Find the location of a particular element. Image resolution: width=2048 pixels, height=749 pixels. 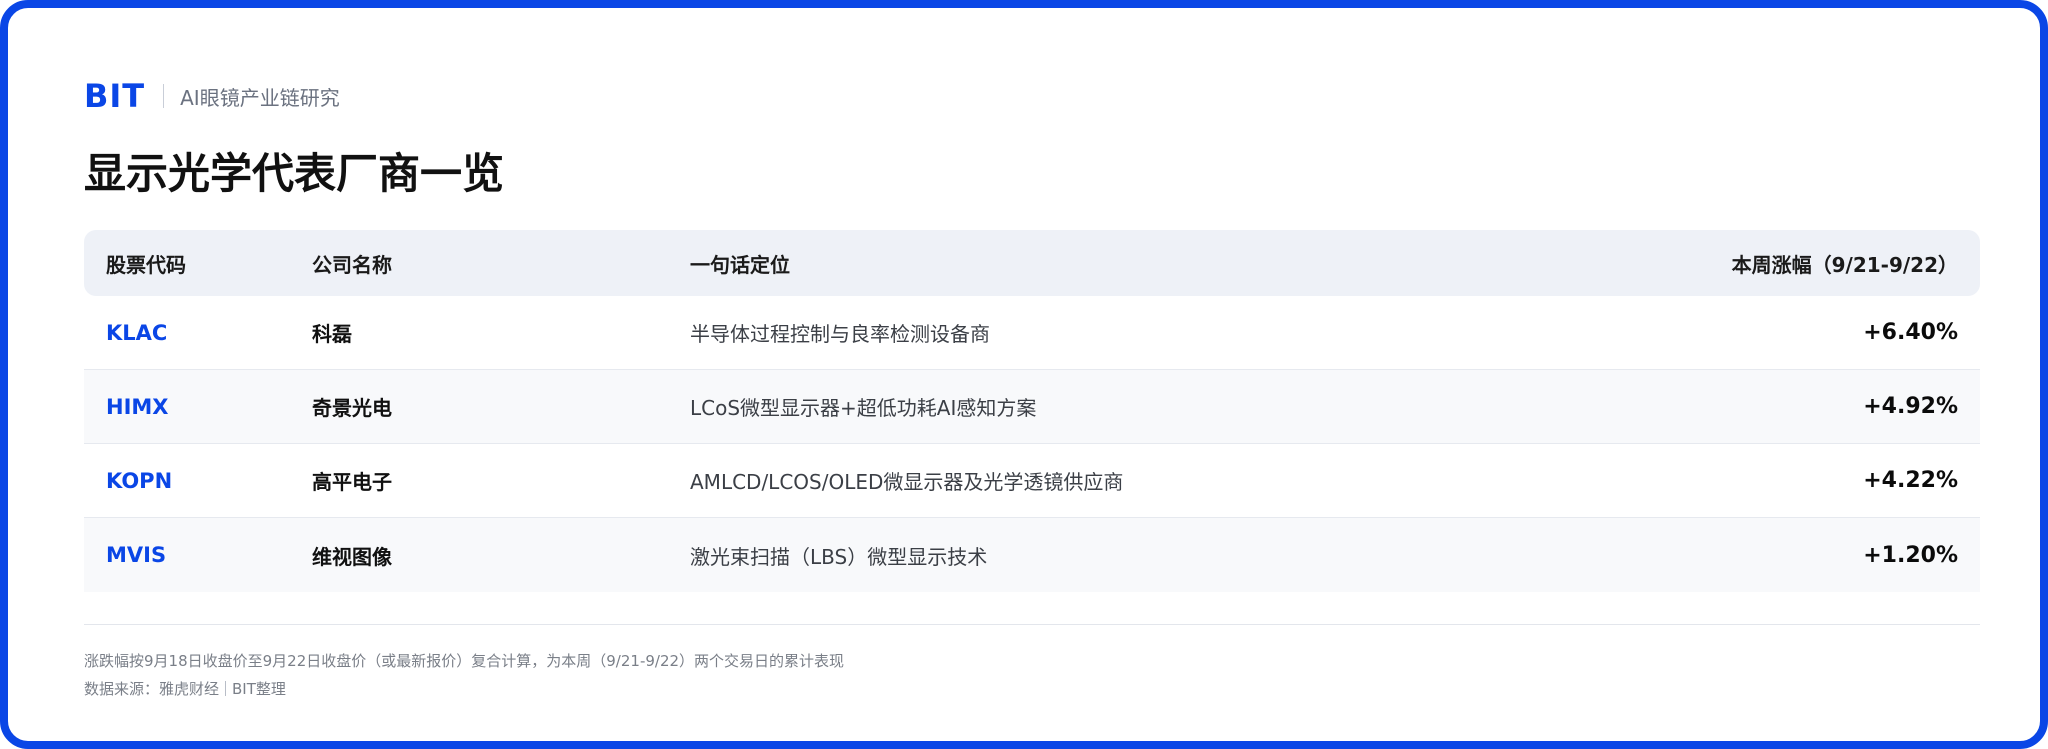

header-positioning: 一句话定位 is located at coordinates (740, 264).